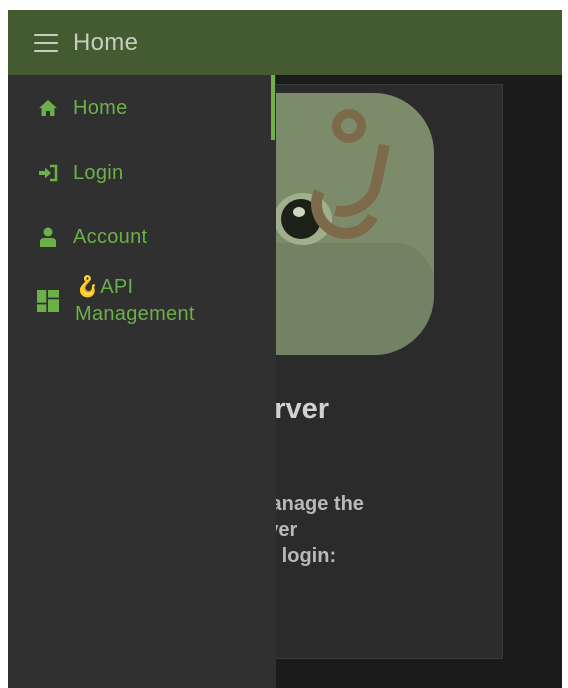  Describe the element at coordinates (285, 42) in the screenshot. I see `top-app-bar: Home` at that location.